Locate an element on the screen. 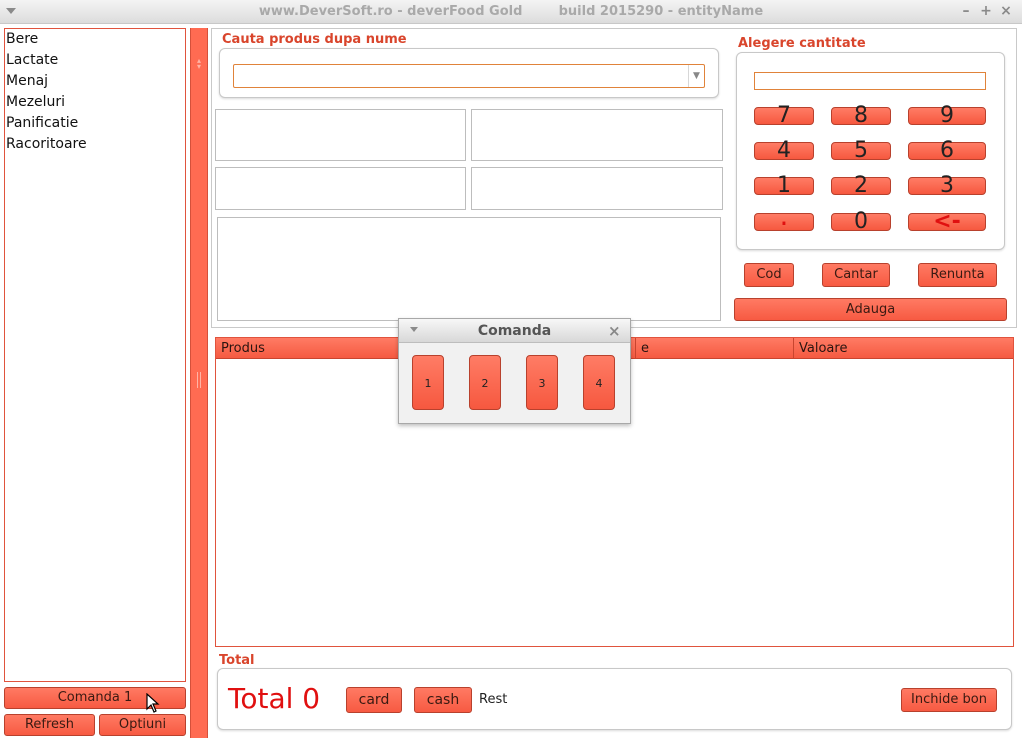 The width and height of the screenshot is (1022, 744). column-header: e is located at coordinates (715, 348).